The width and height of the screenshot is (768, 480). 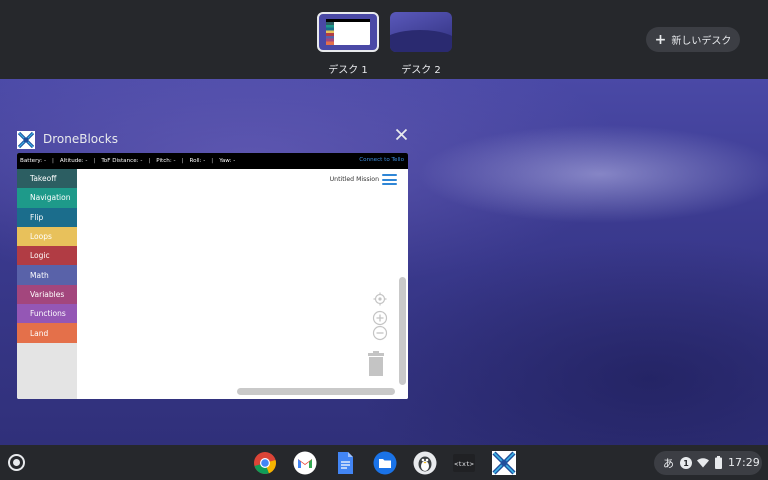 I want to click on status-tray: あ 1 17:29, so click(x=708, y=463).